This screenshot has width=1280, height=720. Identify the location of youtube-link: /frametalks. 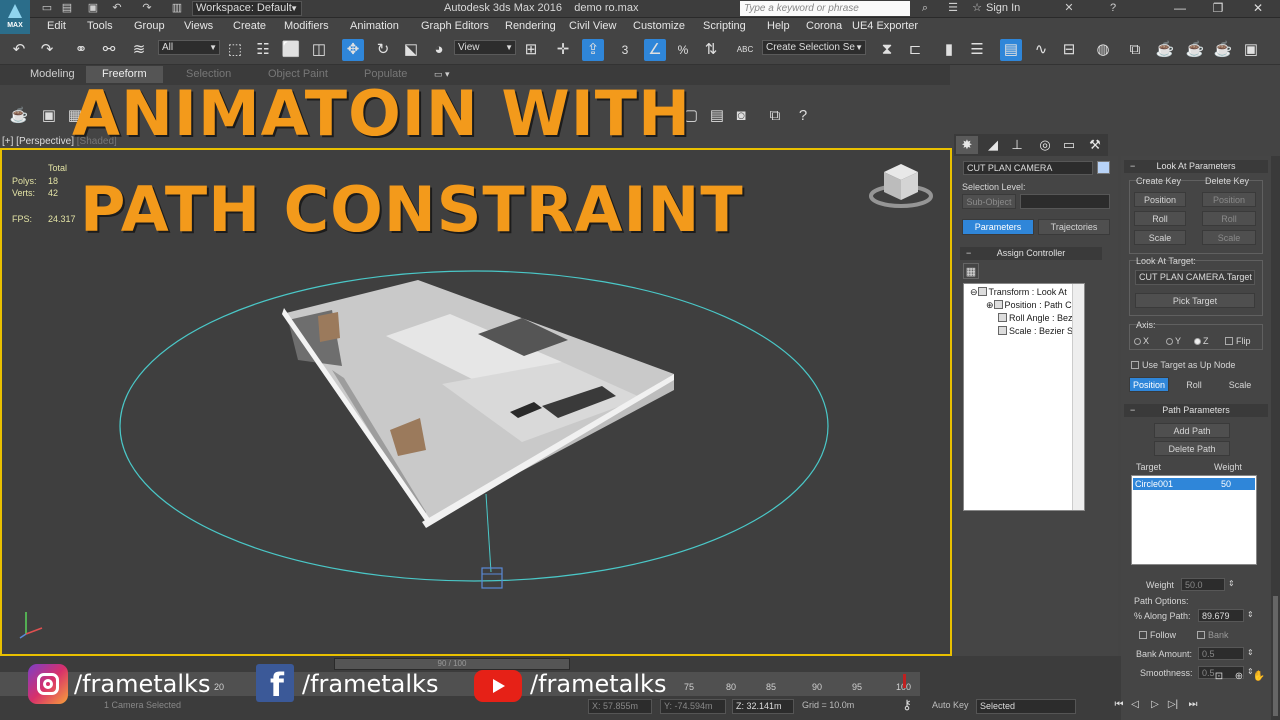
(574, 684).